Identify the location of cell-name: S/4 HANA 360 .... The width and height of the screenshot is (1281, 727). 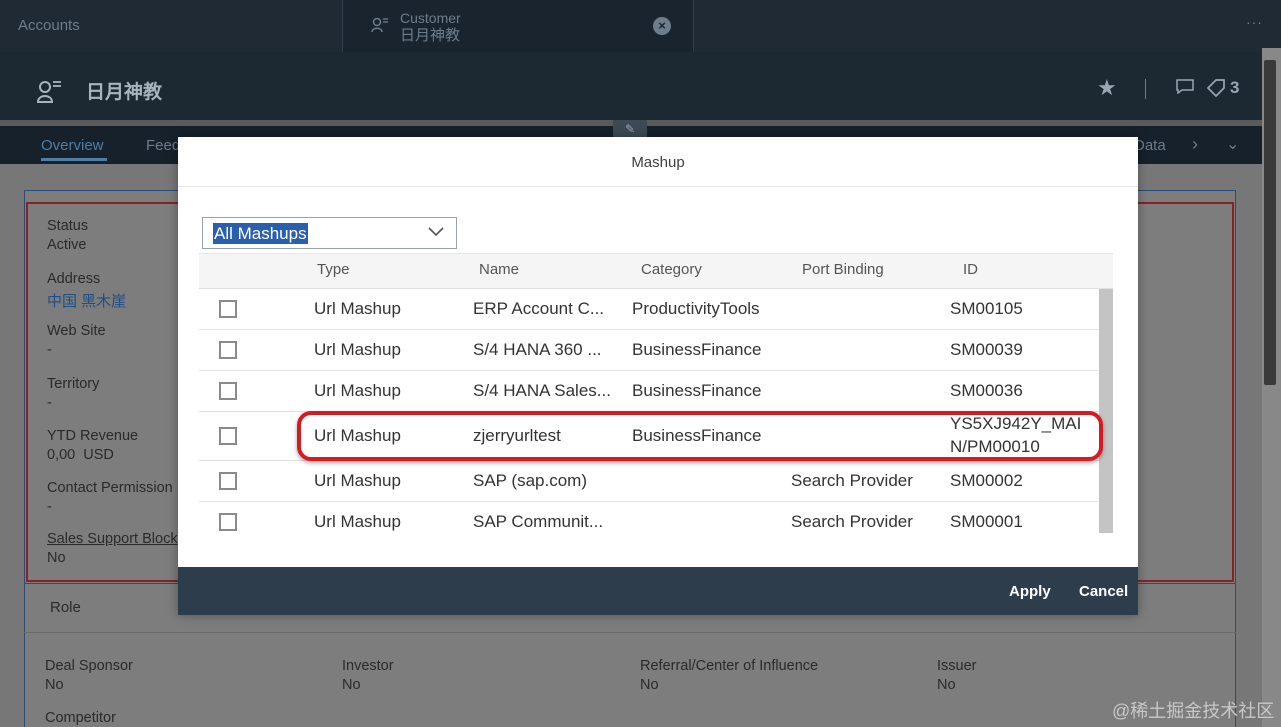
(537, 349).